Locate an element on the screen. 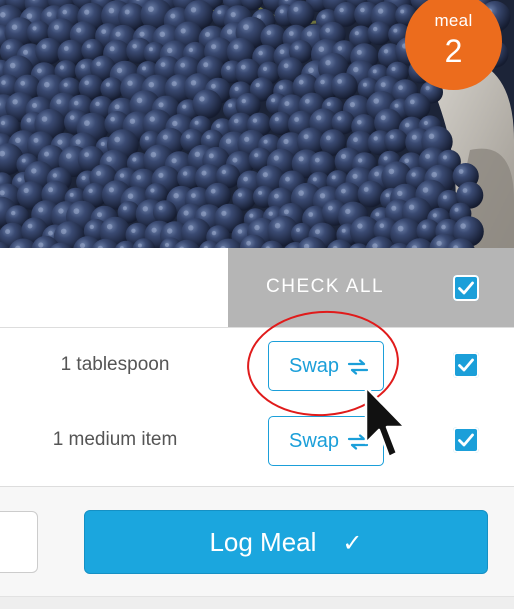  check-all-label: CHECK ALL is located at coordinates (325, 287).